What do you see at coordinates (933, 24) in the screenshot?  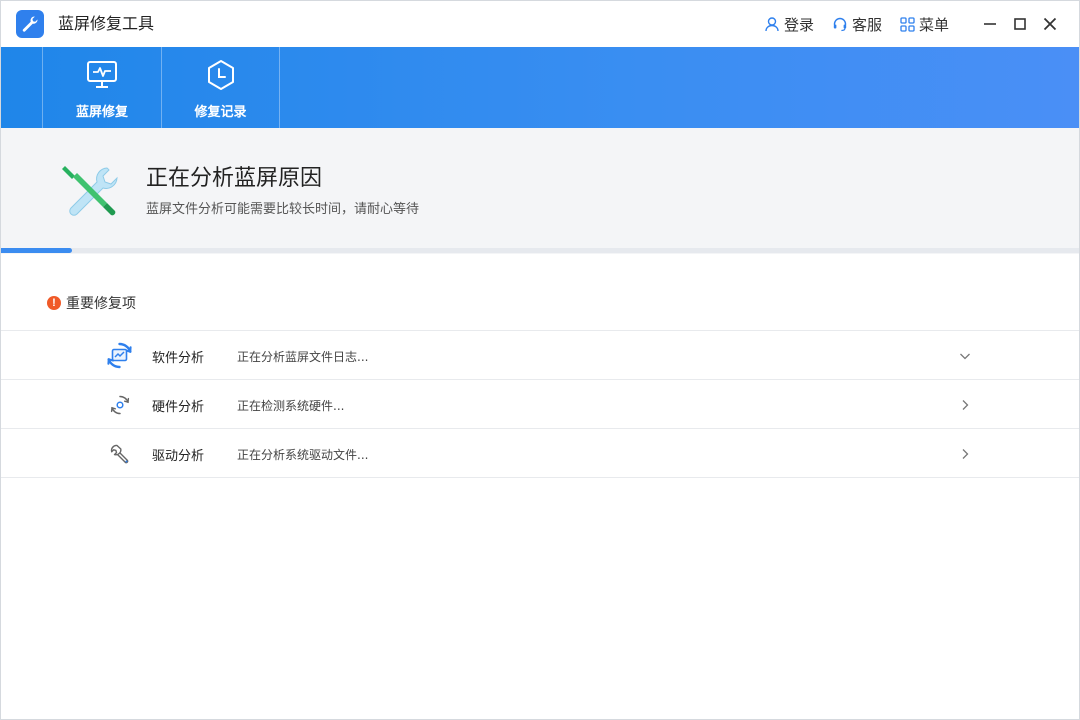 I see `menu-label: 菜单` at bounding box center [933, 24].